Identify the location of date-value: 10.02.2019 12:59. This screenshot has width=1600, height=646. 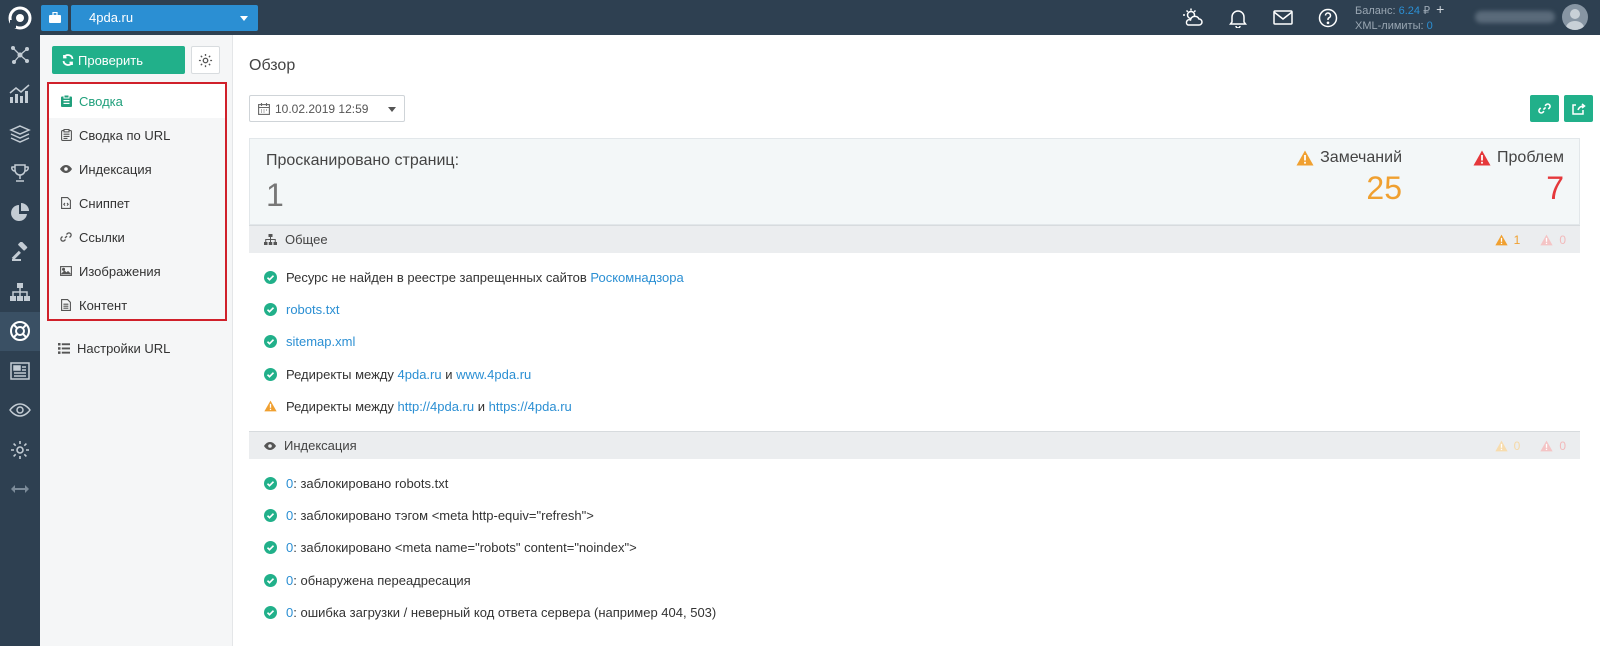
(322, 108).